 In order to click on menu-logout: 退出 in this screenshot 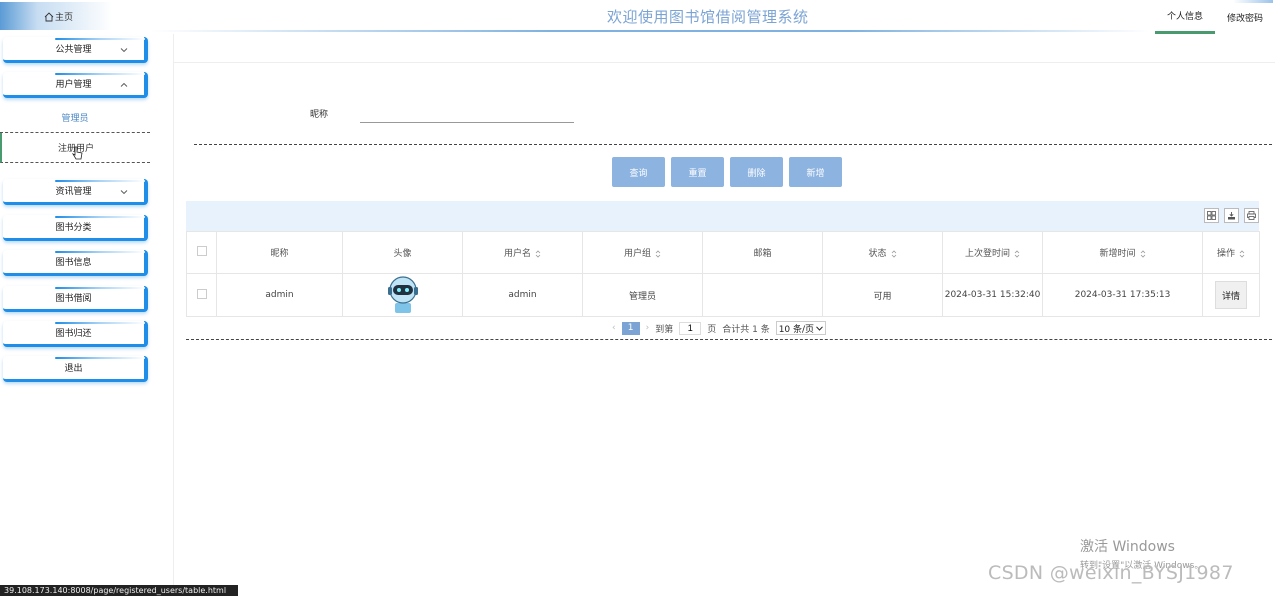, I will do `click(75, 369)`.